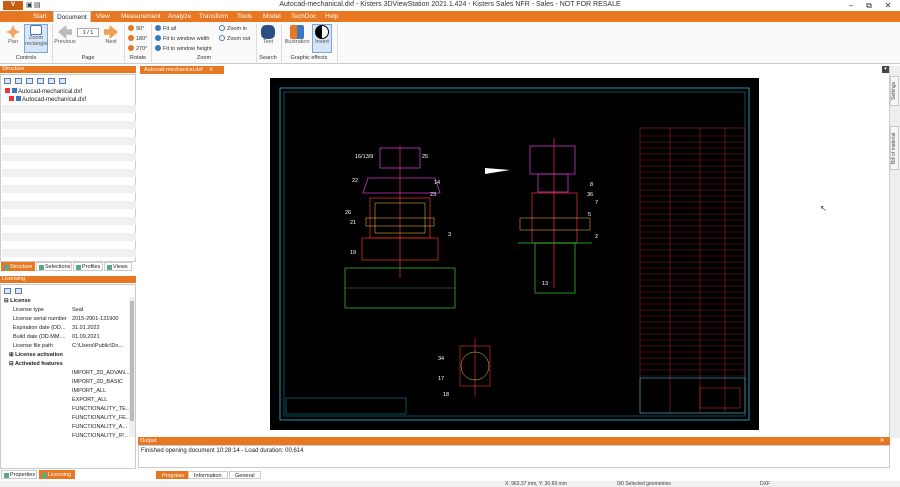 This screenshot has width=900, height=487. I want to click on tab-tools: Tools, so click(244, 16).